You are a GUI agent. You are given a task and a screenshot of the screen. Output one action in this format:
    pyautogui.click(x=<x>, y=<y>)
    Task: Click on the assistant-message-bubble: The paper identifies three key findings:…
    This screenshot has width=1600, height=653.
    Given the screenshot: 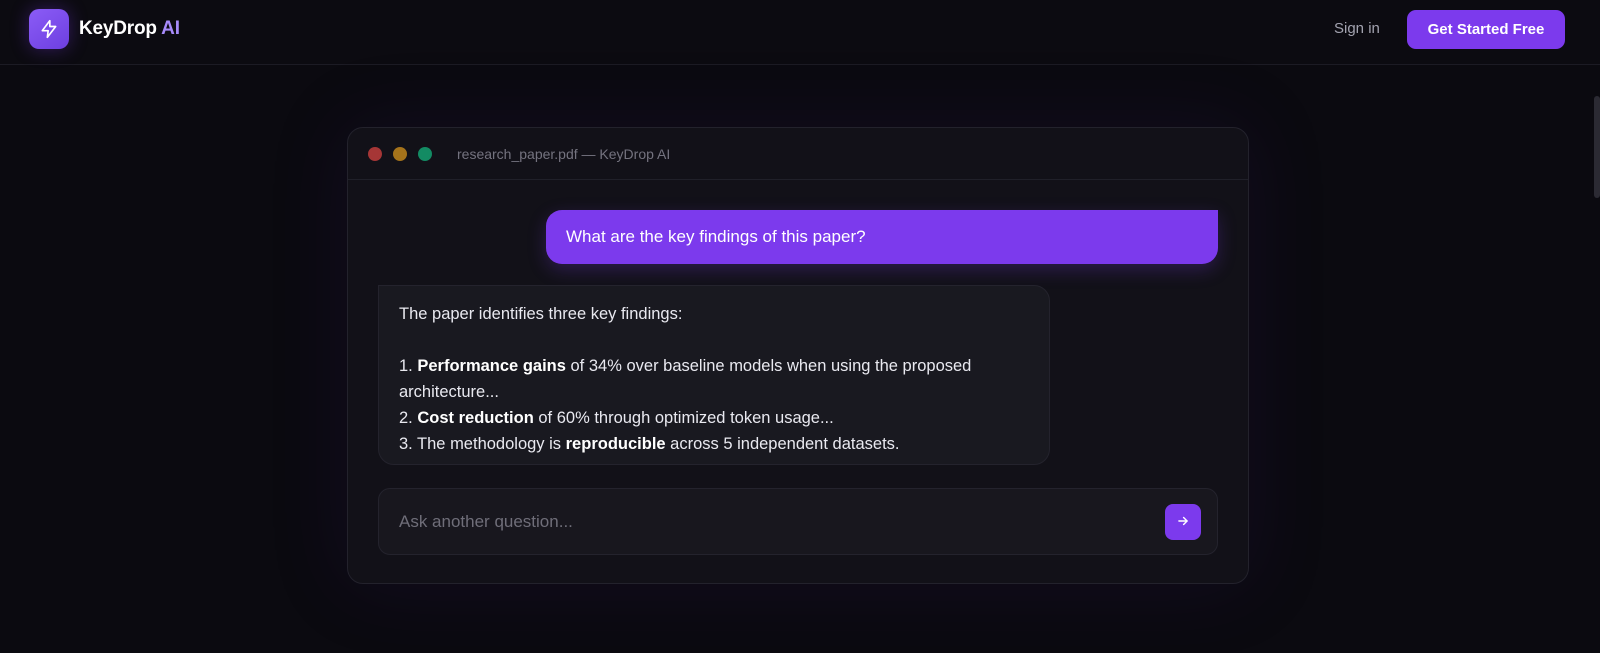 What is the action you would take?
    pyautogui.click(x=714, y=375)
    